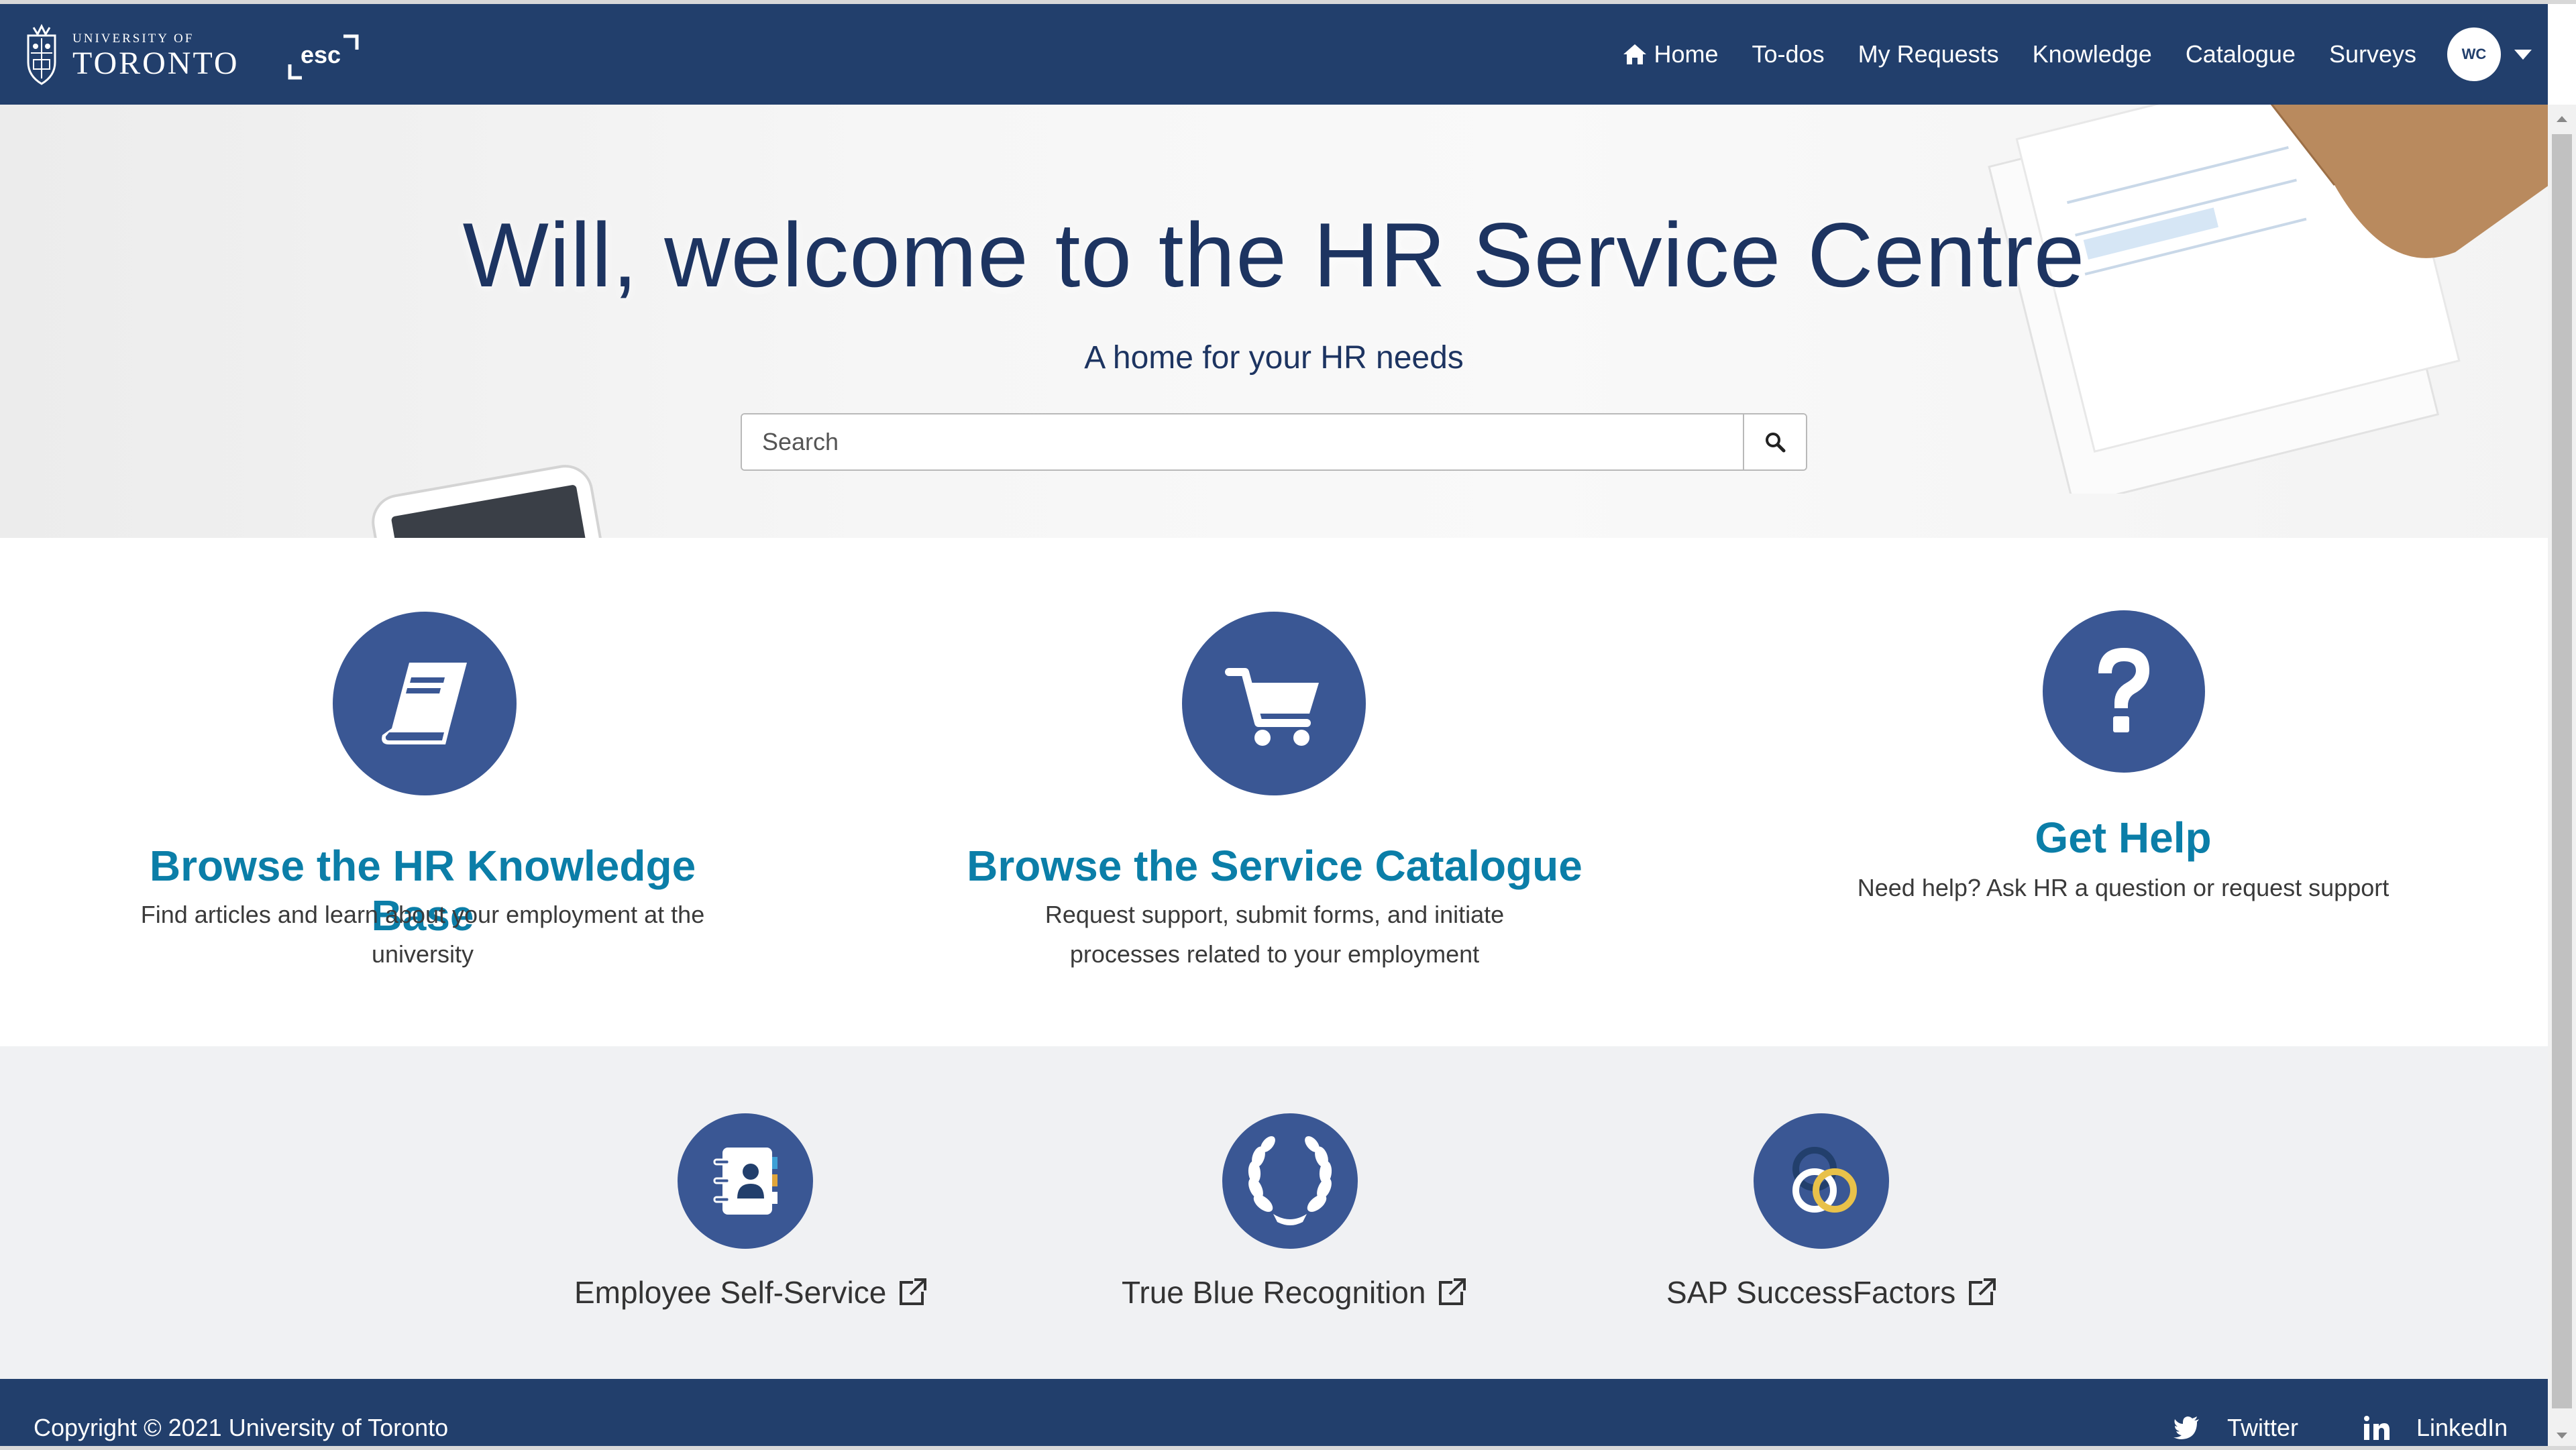 This screenshot has height=1450, width=2576. I want to click on home-icon, so click(1634, 54).